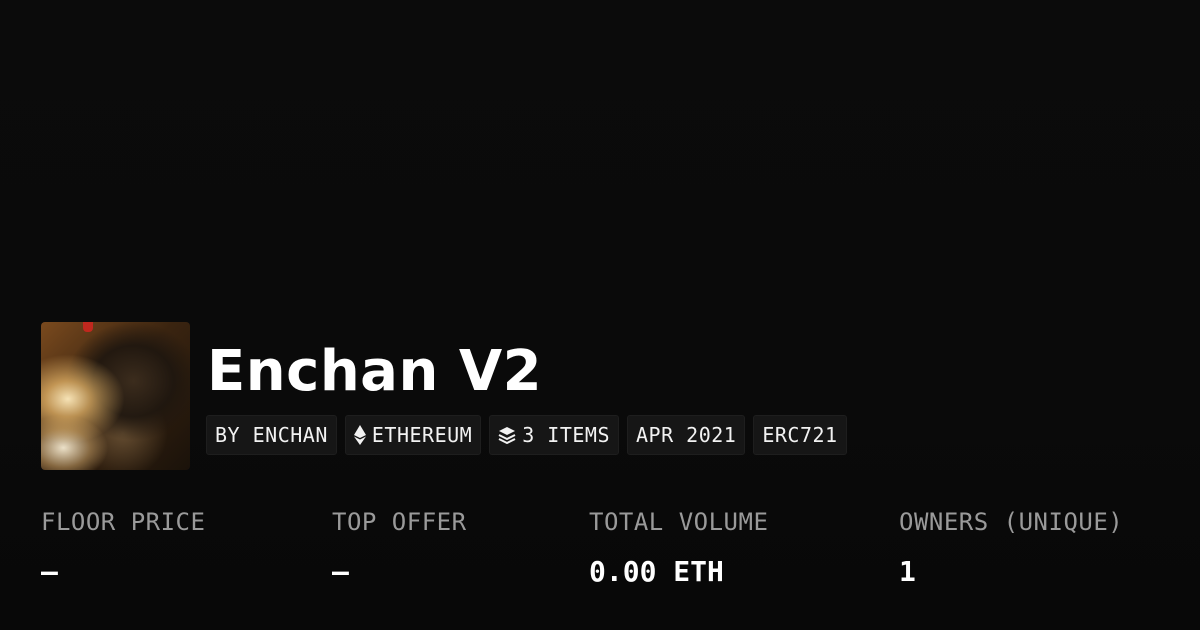  I want to click on stat-total-volume-value: 0.00 ETH, so click(656, 571).